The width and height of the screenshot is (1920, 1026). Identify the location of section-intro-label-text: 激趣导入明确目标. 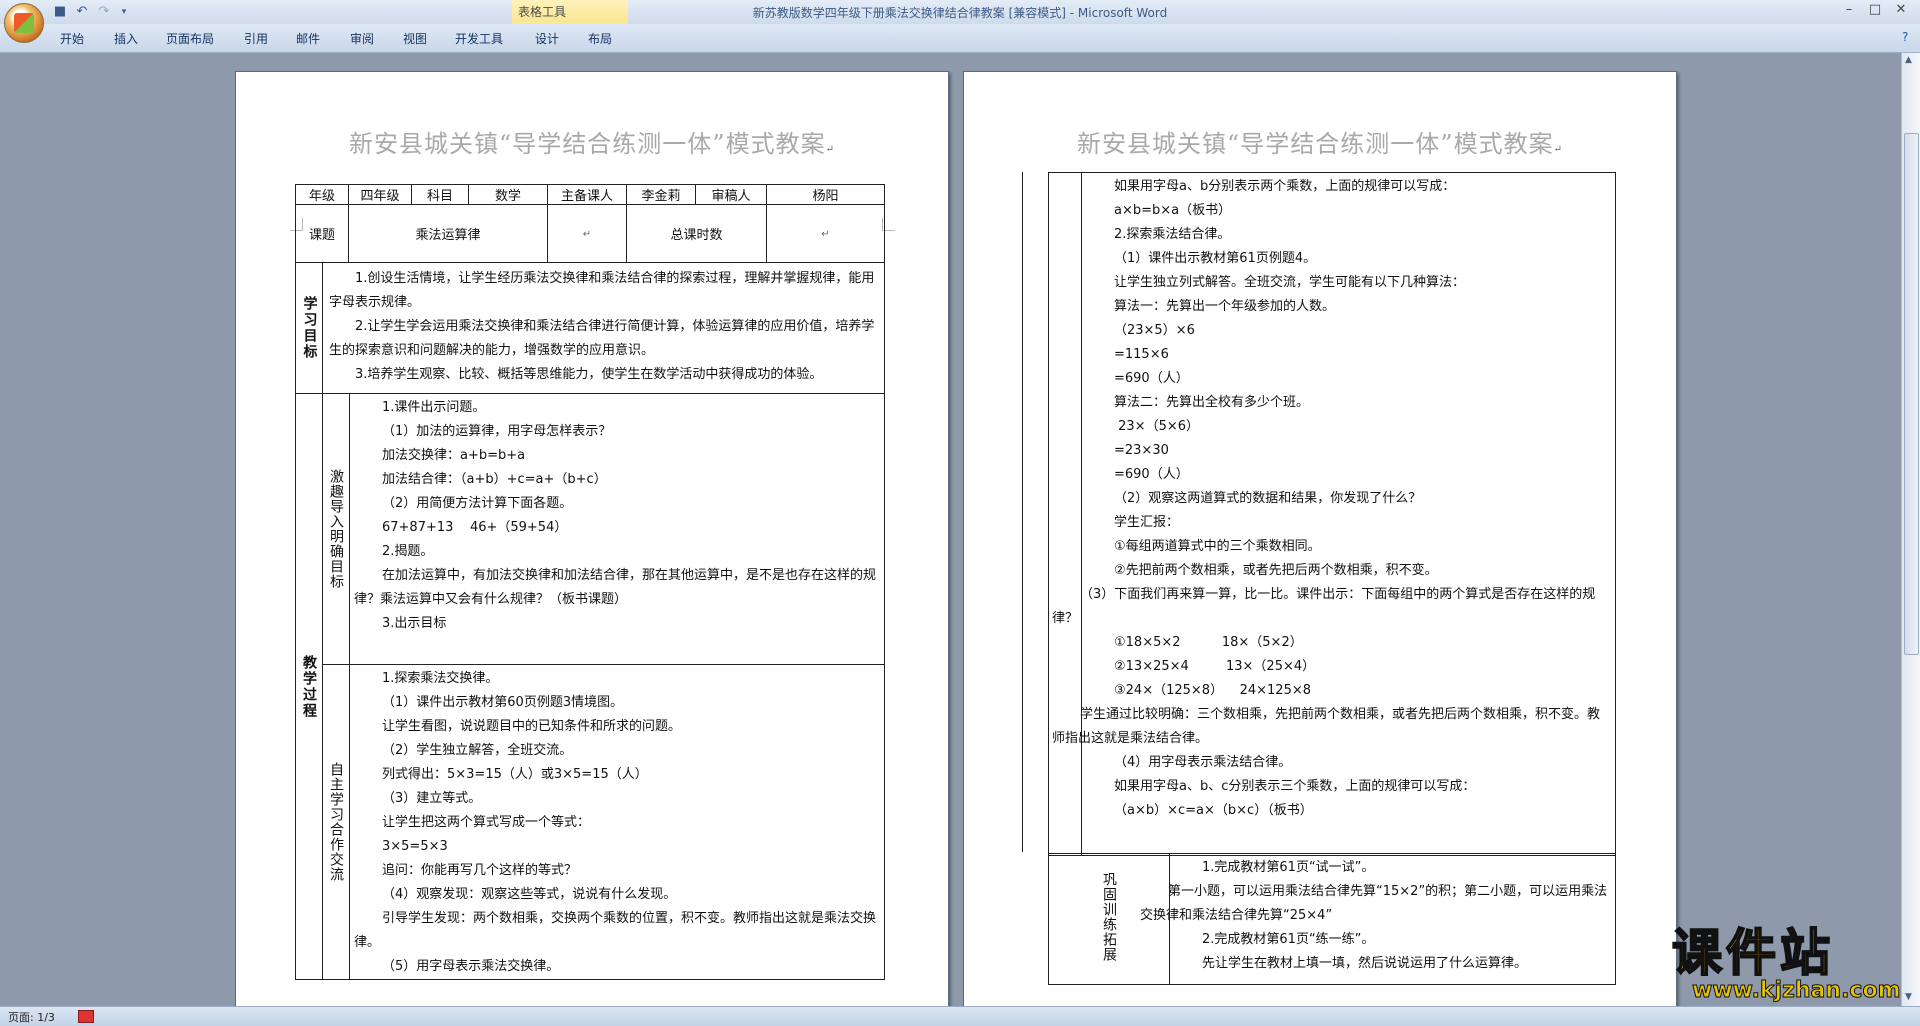
(336, 529).